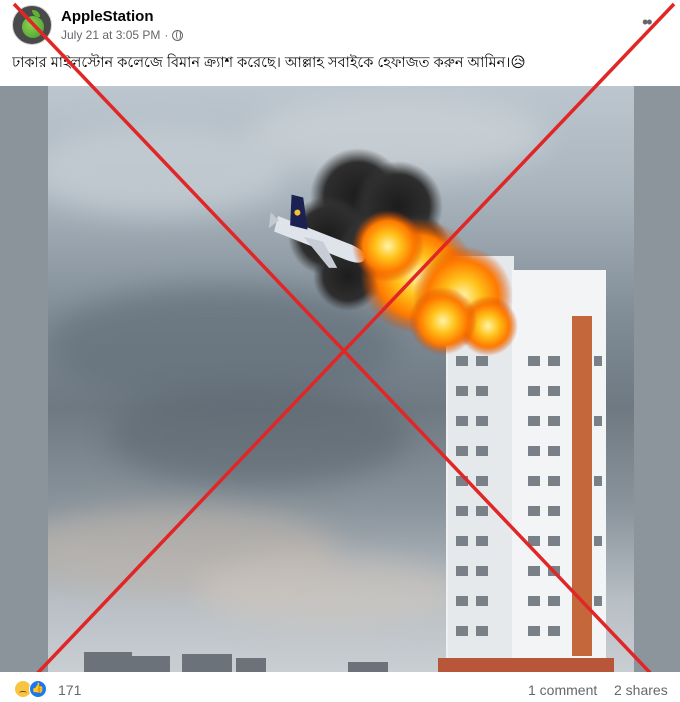  I want to click on post-timestamp: July 21 at 3:05 PM, so click(110, 35).